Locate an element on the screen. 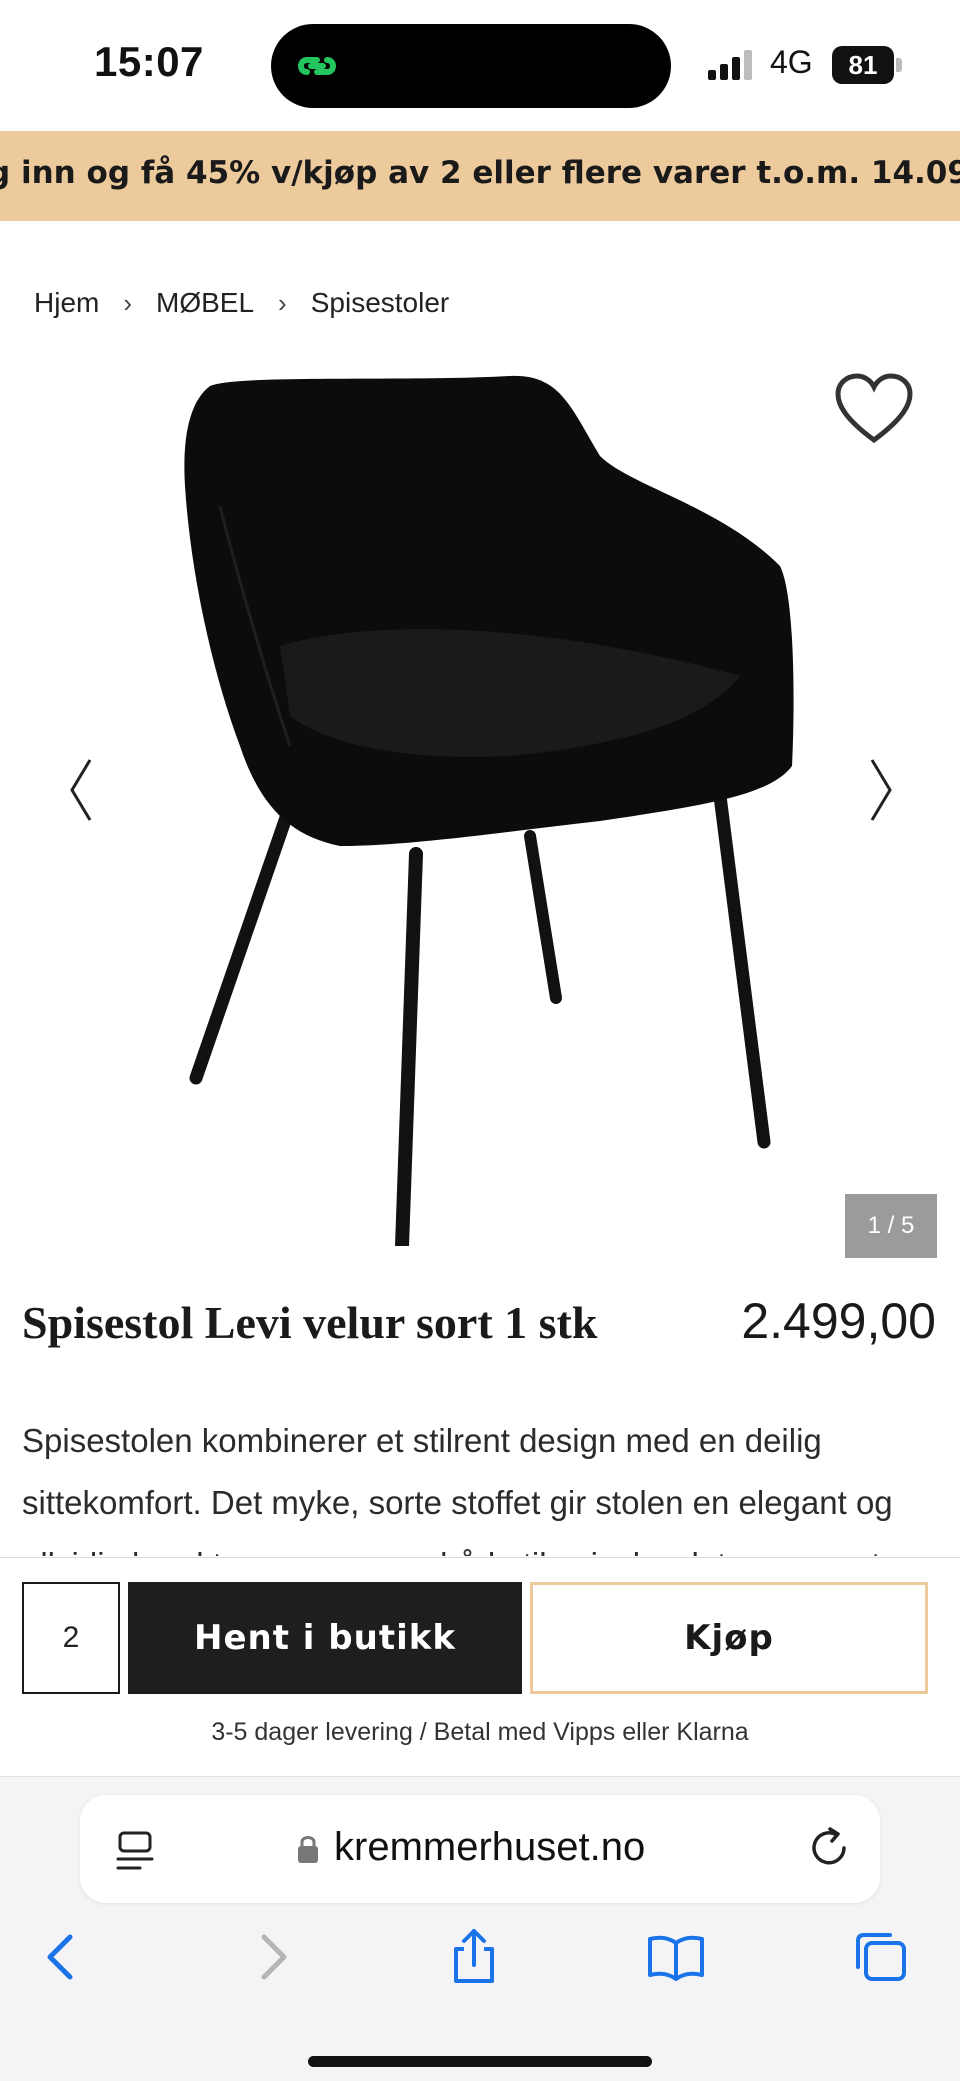 This screenshot has height=2081, width=960. status-bar: 15:07 4G 81 is located at coordinates (480, 65).